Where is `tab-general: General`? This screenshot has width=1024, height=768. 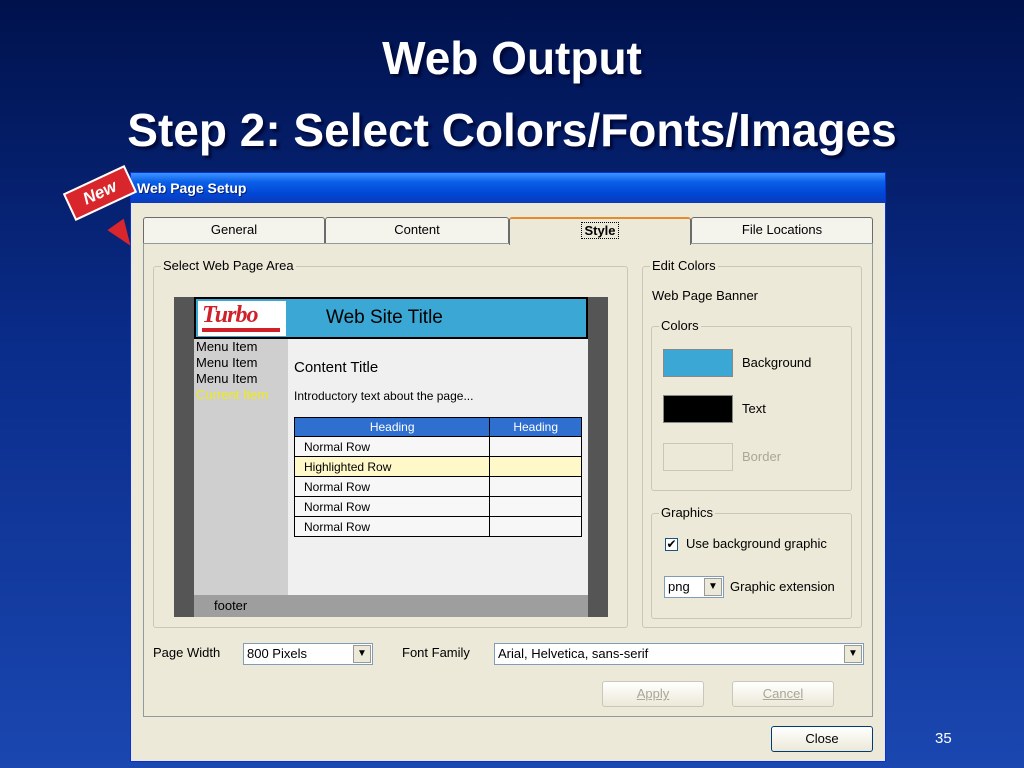 tab-general: General is located at coordinates (234, 230).